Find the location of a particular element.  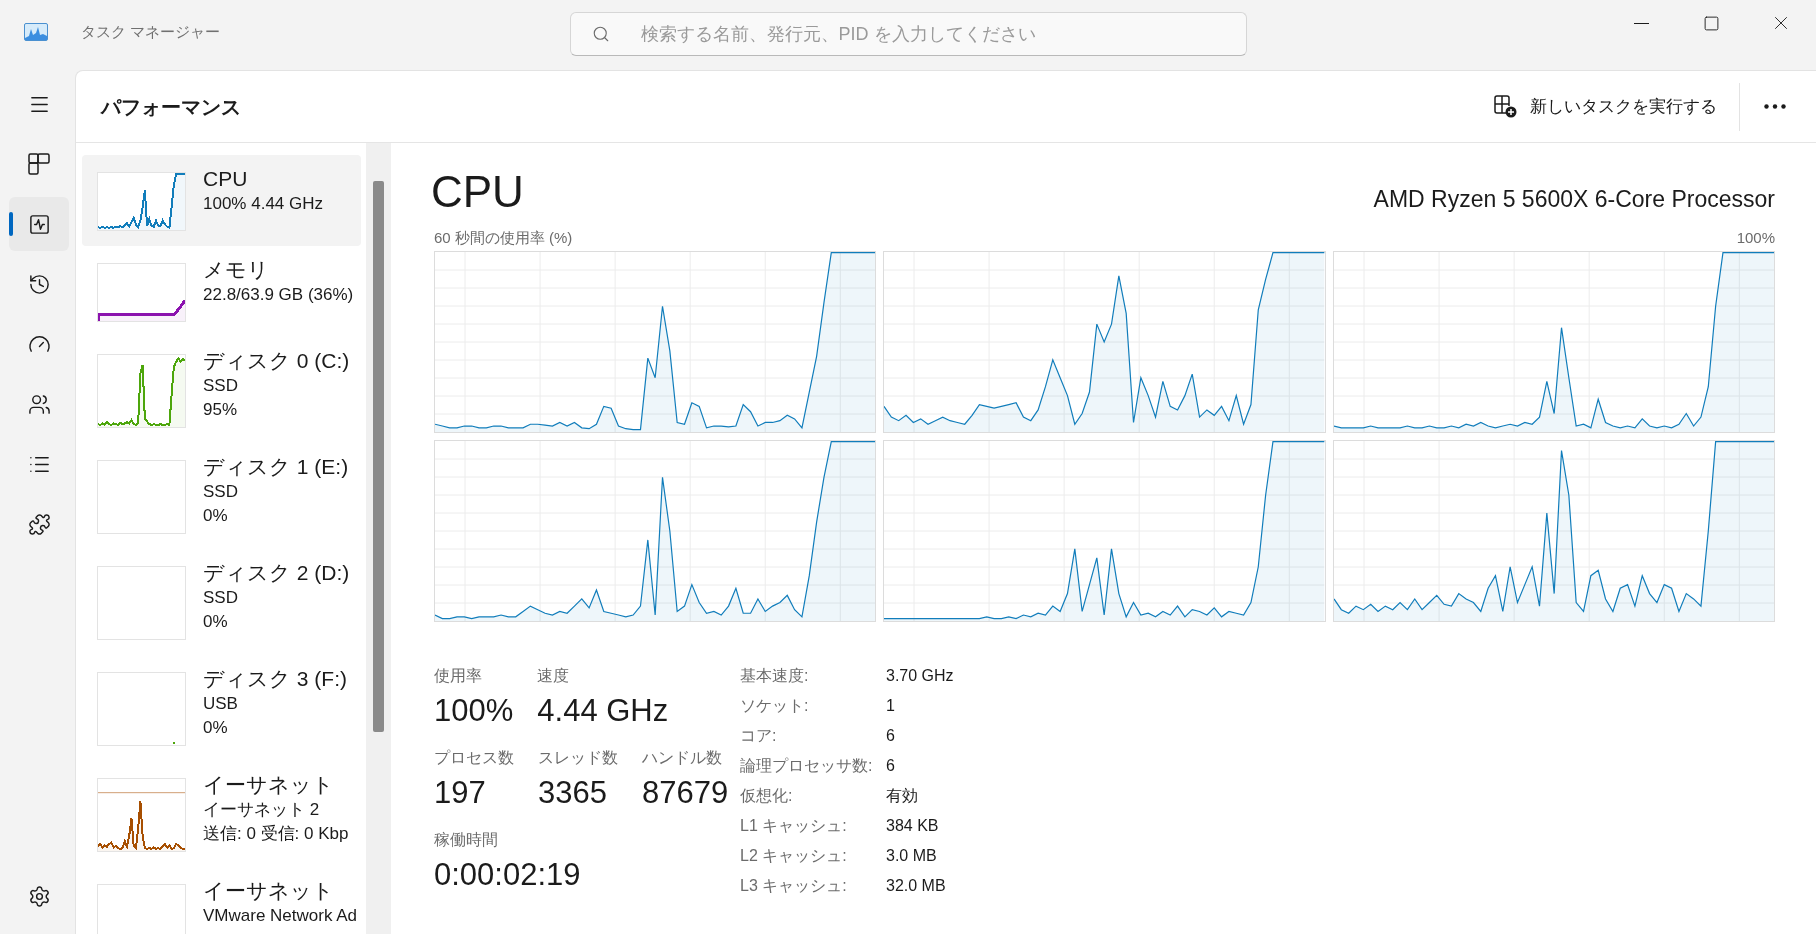

spec-value: 32.0 MB is located at coordinates (916, 886).